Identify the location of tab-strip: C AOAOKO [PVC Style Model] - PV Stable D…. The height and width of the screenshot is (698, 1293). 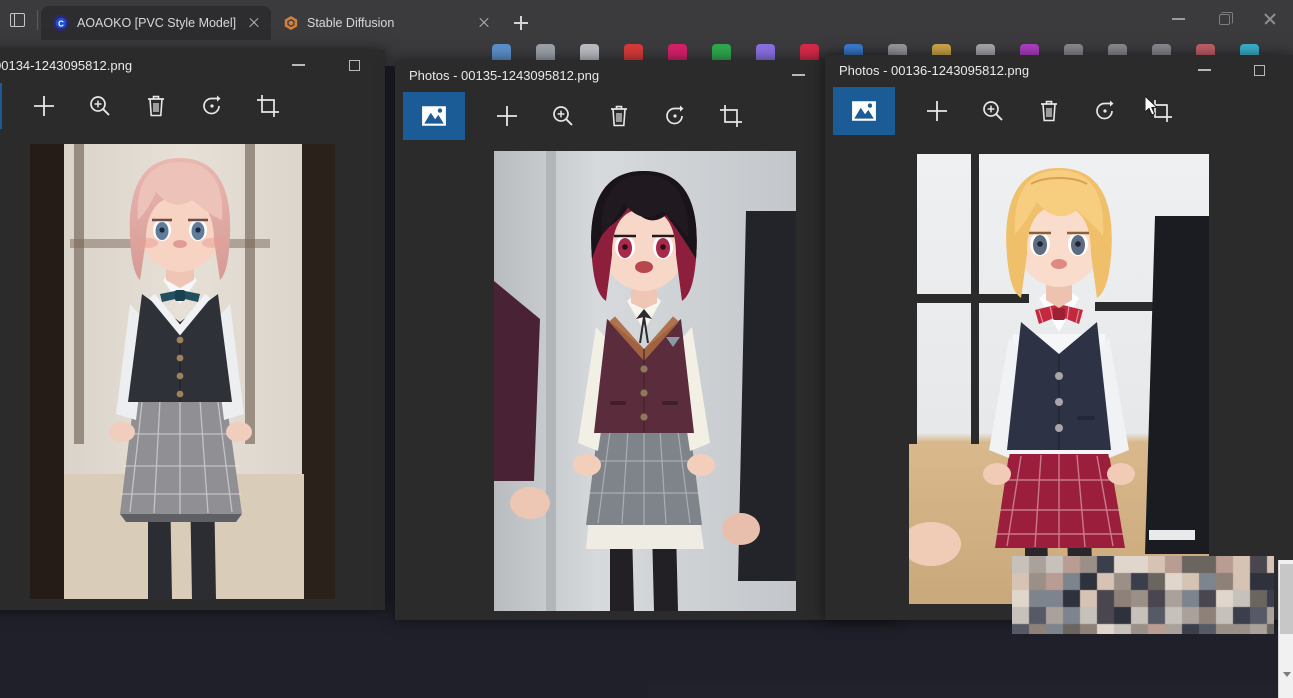
(267, 20).